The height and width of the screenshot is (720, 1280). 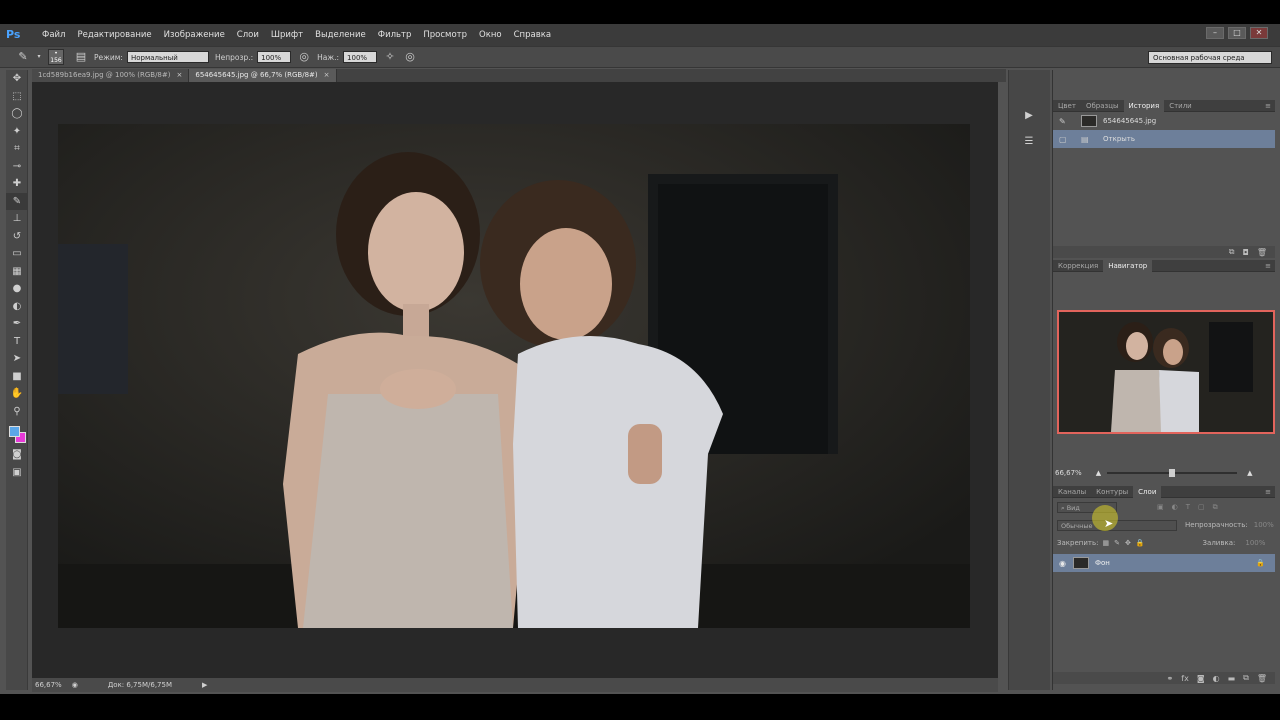 I want to click on zoom-in-icon: ▲, so click(x=1249, y=473).